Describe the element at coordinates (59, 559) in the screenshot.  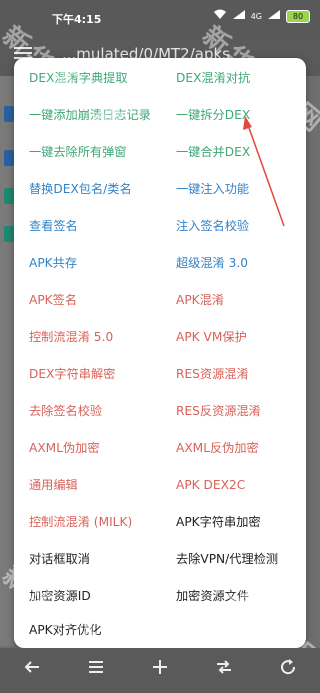
I see `menu-item-dialog-cancel: 对话框取消` at that location.